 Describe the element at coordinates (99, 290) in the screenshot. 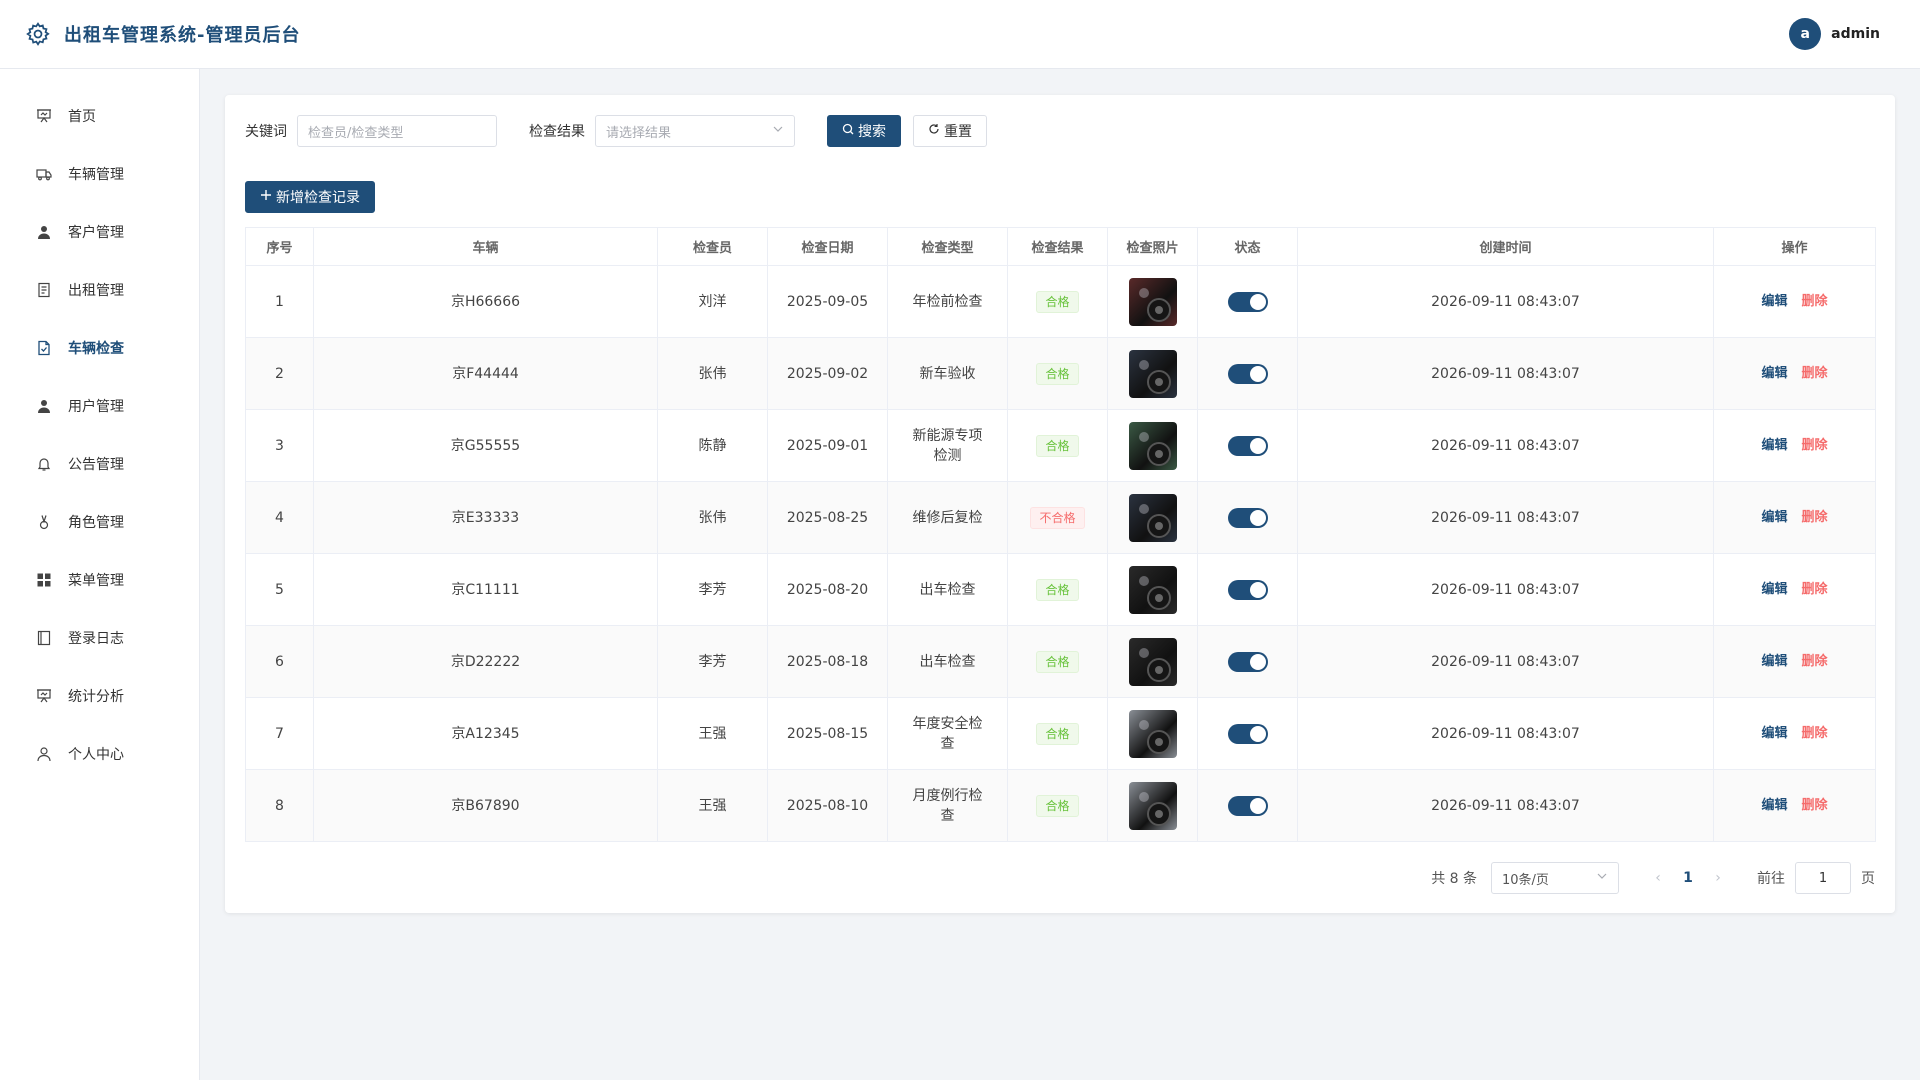

I see `sidebar-item: 出租管理` at that location.